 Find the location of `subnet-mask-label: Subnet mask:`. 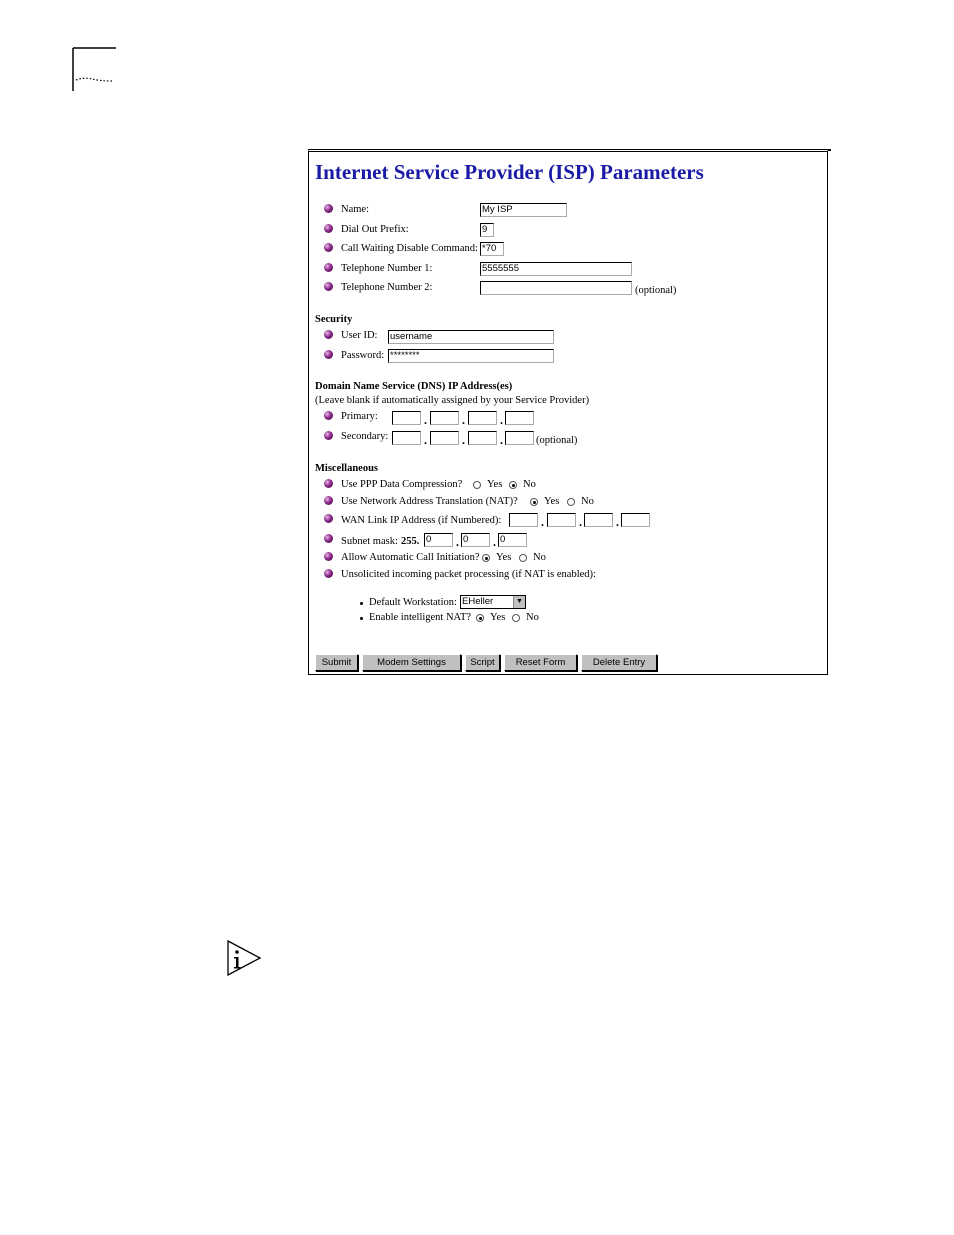

subnet-mask-label: Subnet mask: is located at coordinates (369, 541).